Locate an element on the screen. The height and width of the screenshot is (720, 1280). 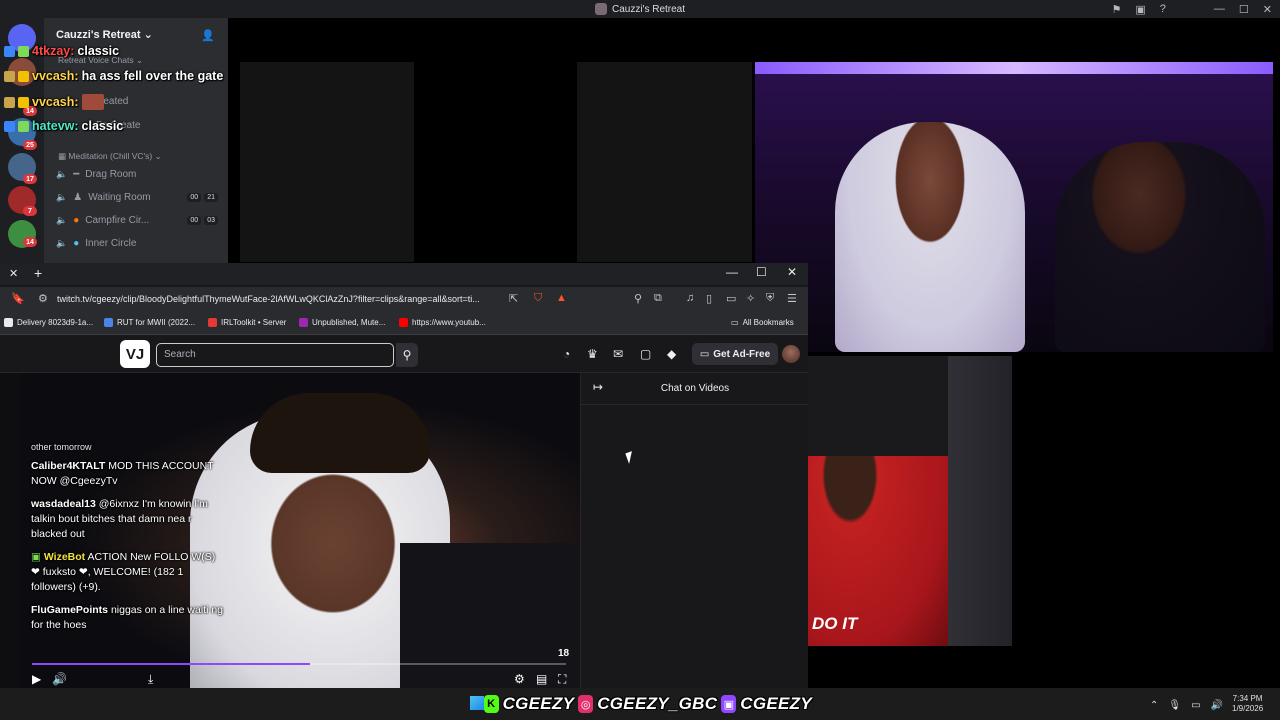
avatar is located at coordinates (791, 354).